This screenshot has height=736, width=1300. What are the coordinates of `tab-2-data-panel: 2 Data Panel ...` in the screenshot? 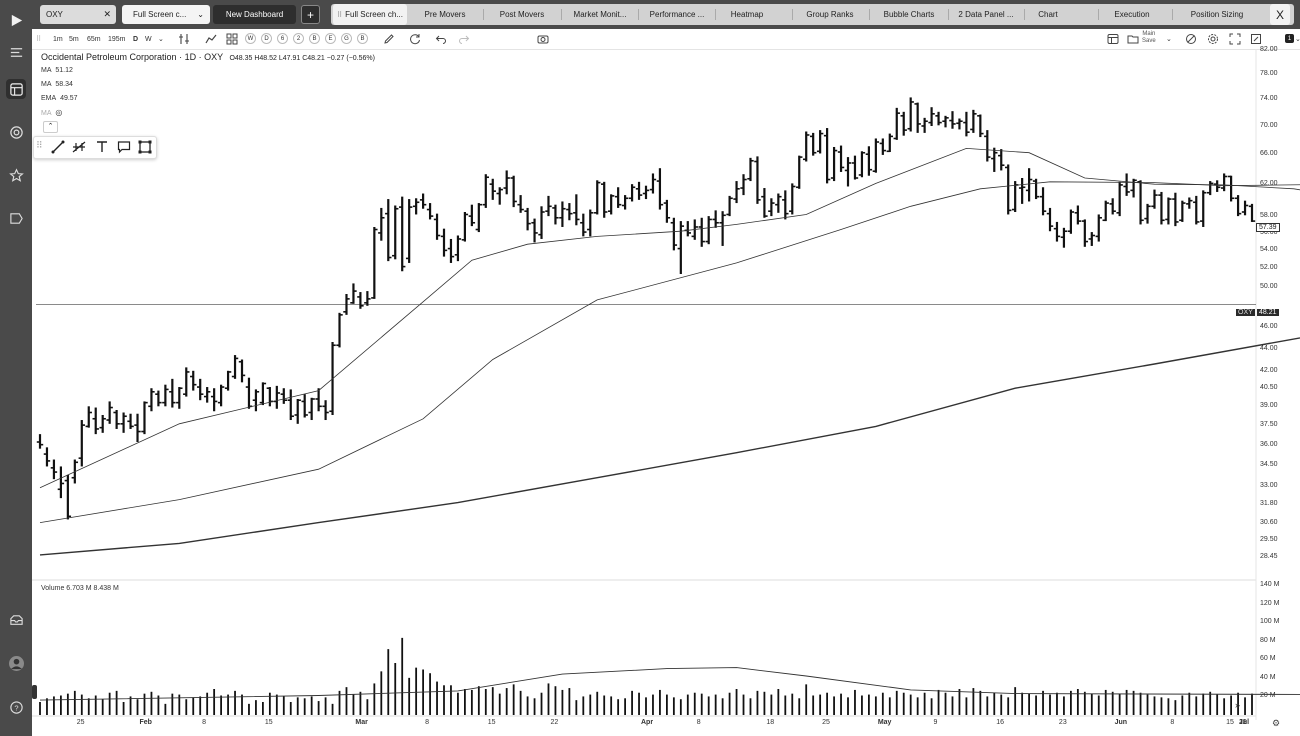 It's located at (986, 14).